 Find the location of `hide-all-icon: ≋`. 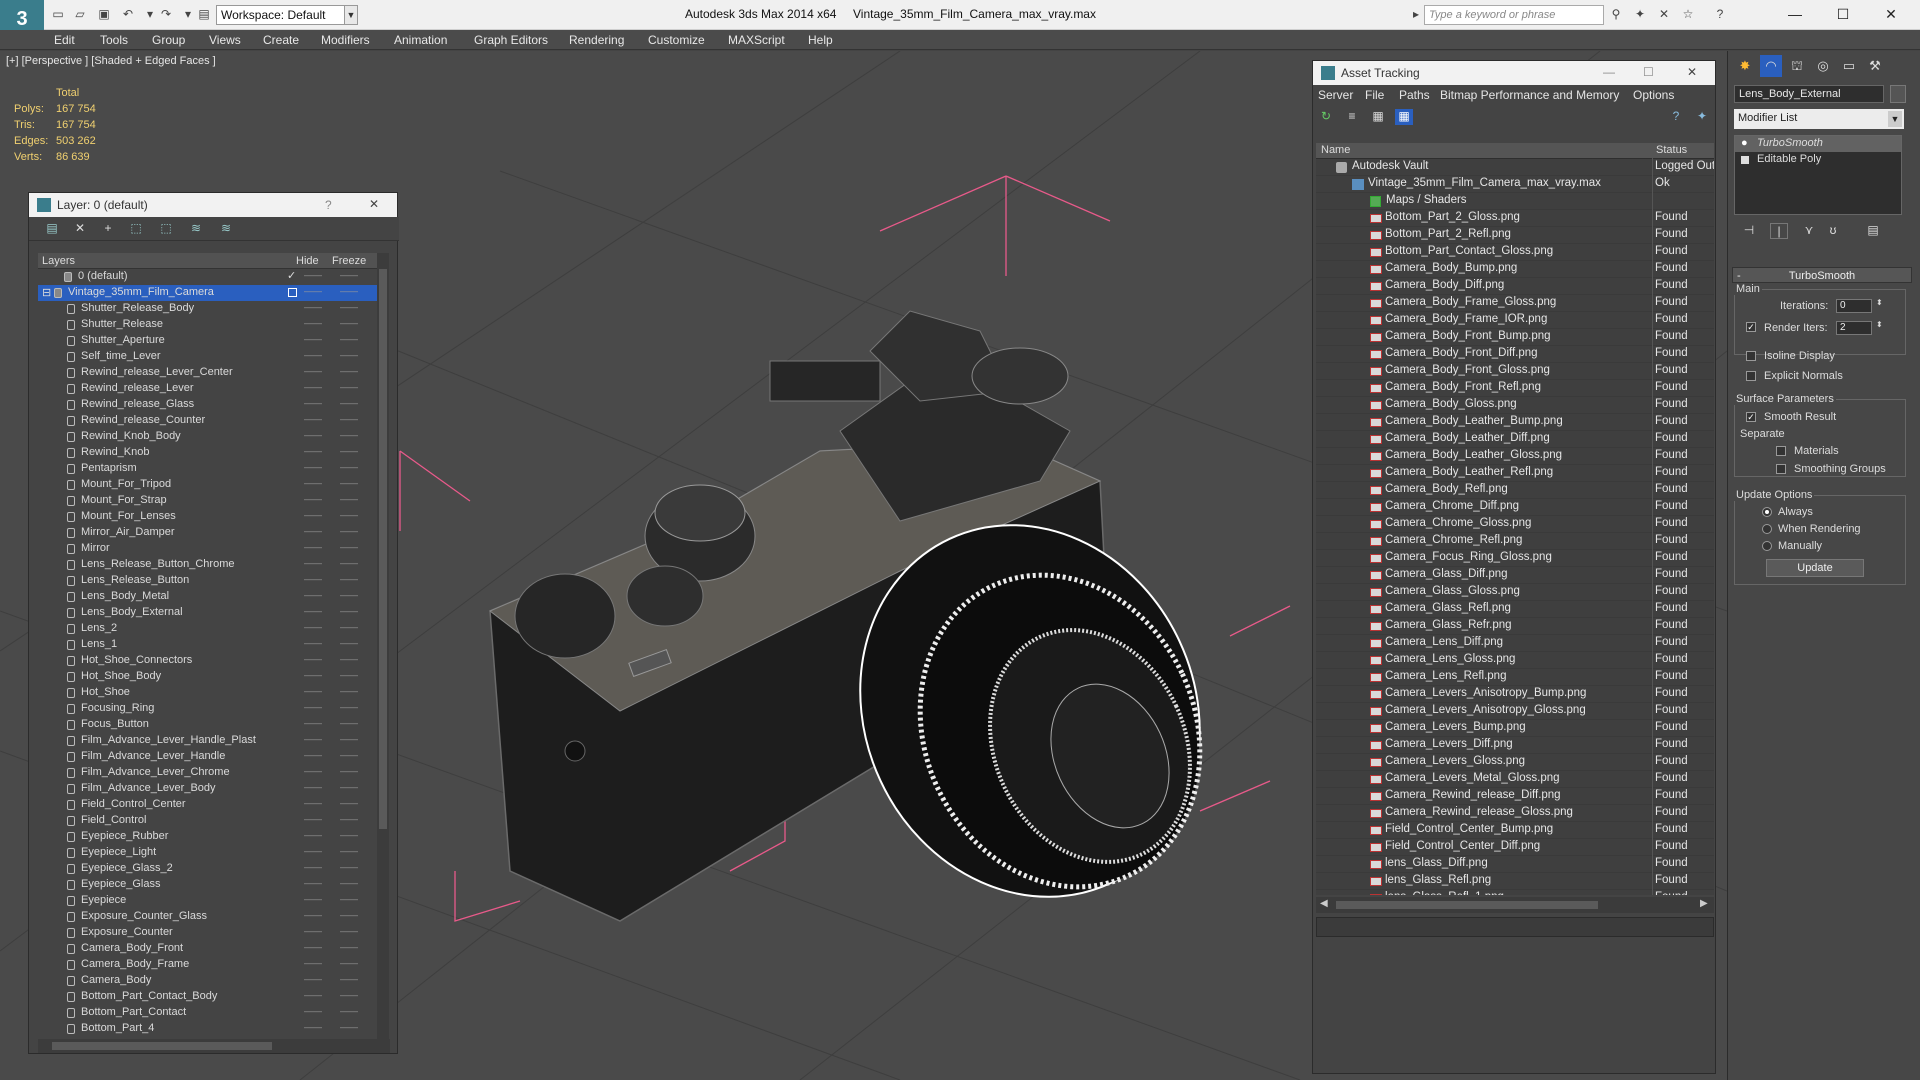

hide-all-icon: ≋ is located at coordinates (196, 229).